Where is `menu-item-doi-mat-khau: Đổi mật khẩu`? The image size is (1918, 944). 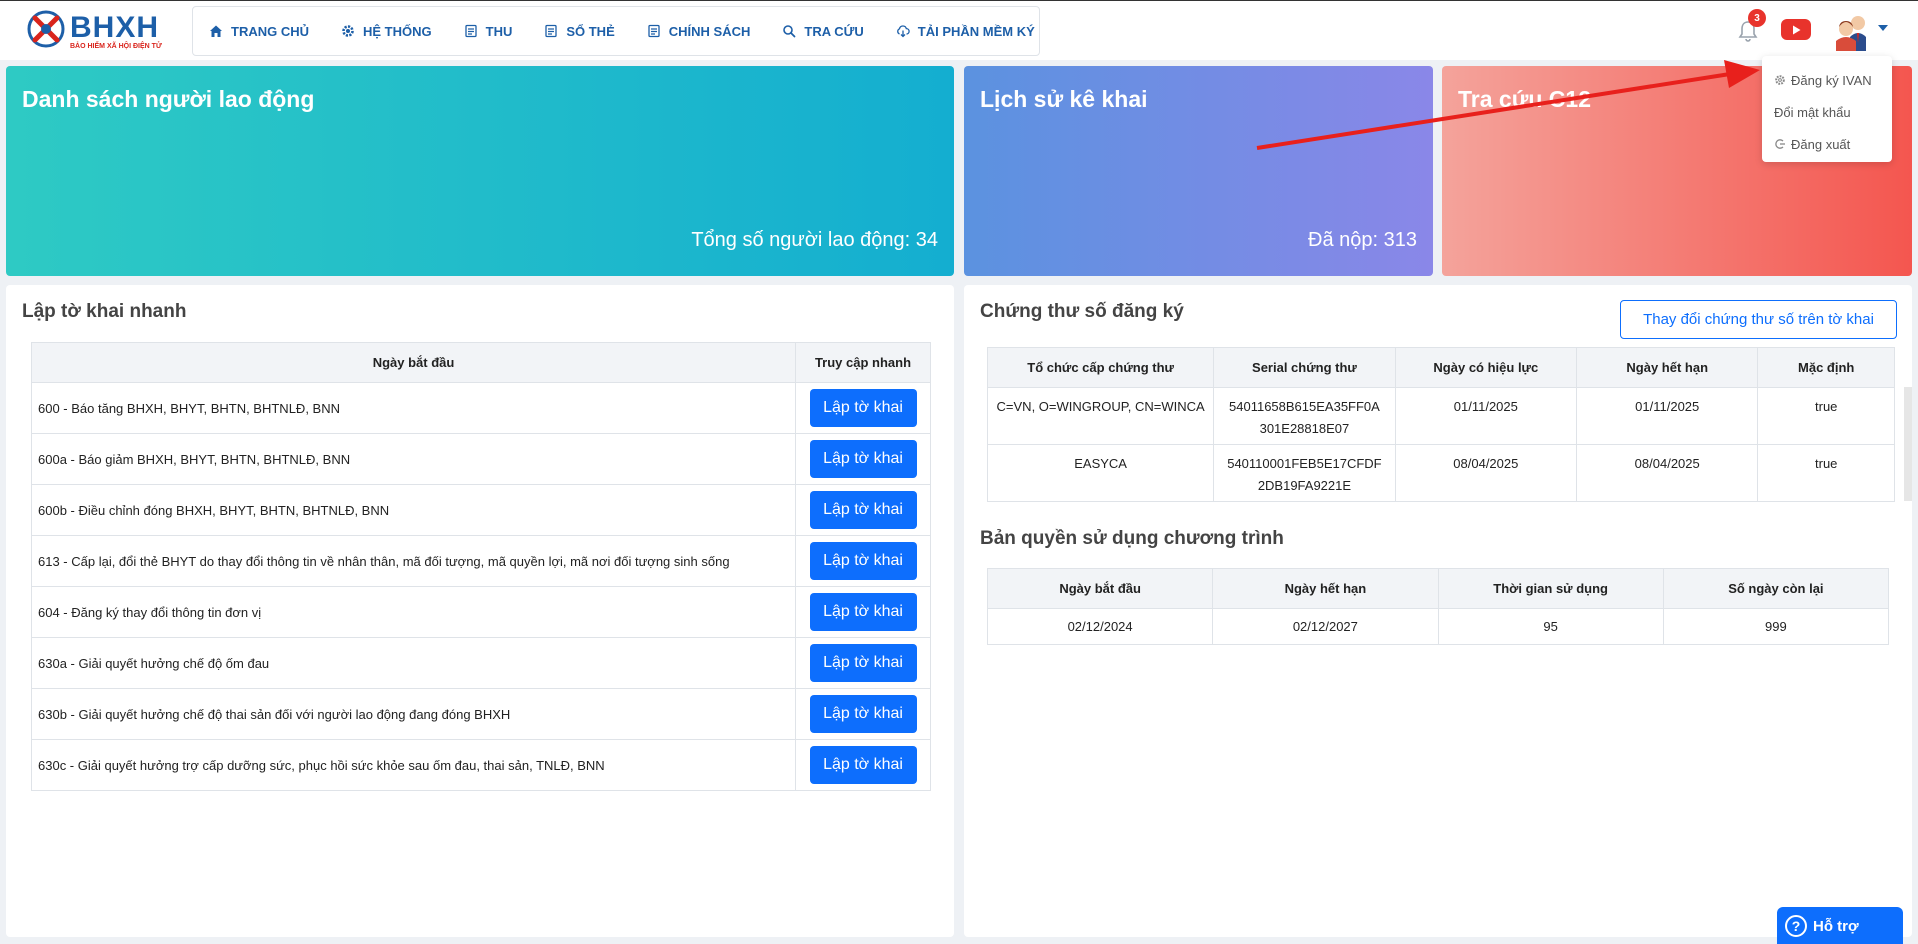
menu-item-doi-mat-khau: Đổi mật khẩu is located at coordinates (1827, 112).